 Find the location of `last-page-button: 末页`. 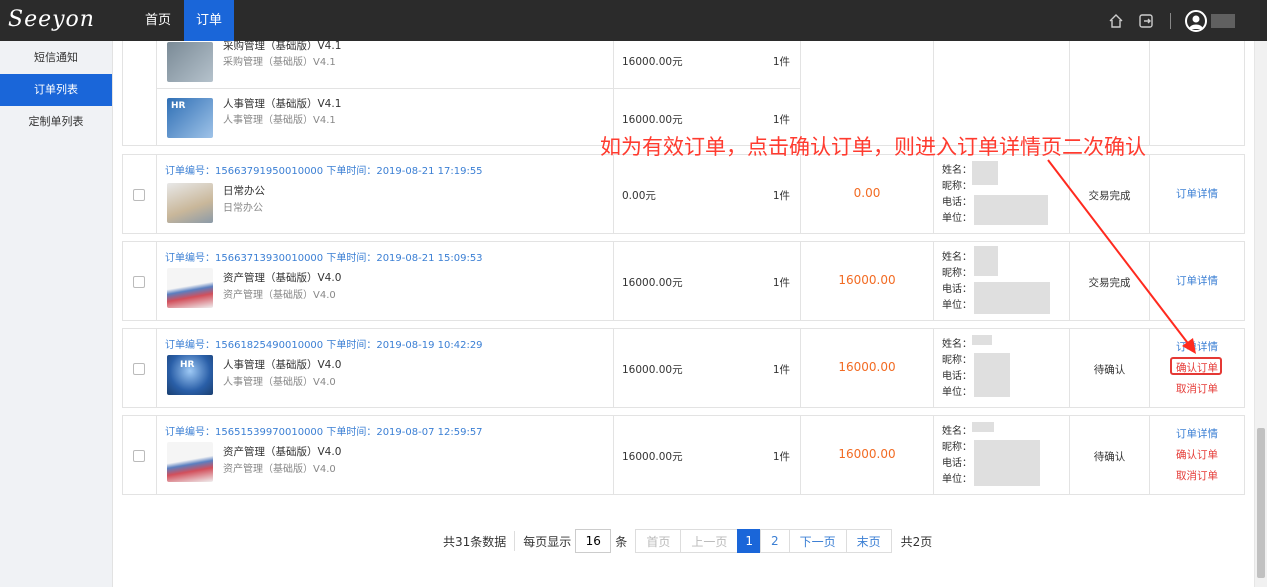

last-page-button: 末页 is located at coordinates (868, 541).